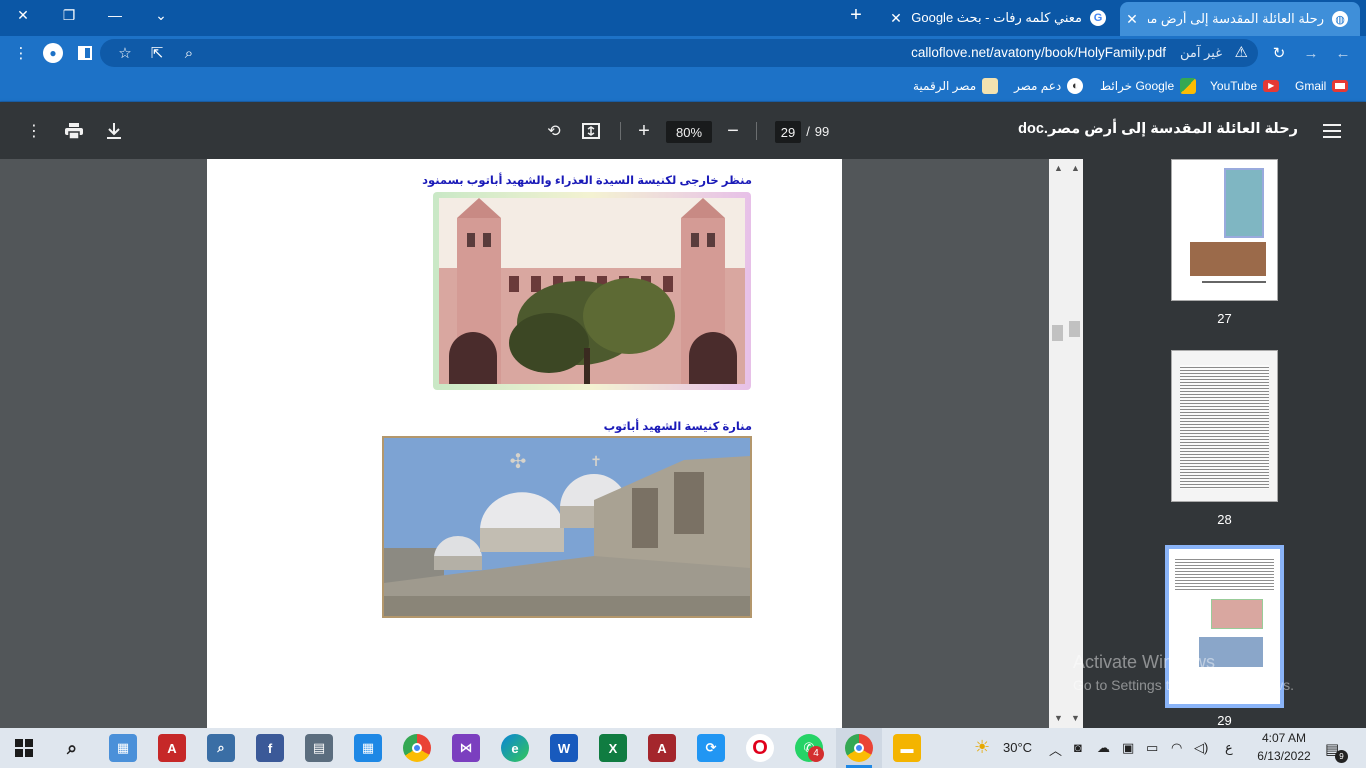 The width and height of the screenshot is (1366, 768). What do you see at coordinates (711, 748) in the screenshot?
I see `sync-icon: ⟳` at bounding box center [711, 748].